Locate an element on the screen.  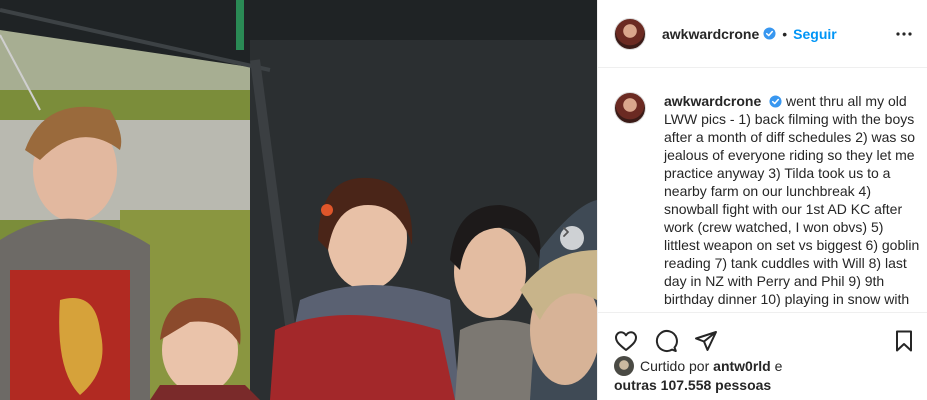
liked-by-user: antw0rld is located at coordinates (742, 366).